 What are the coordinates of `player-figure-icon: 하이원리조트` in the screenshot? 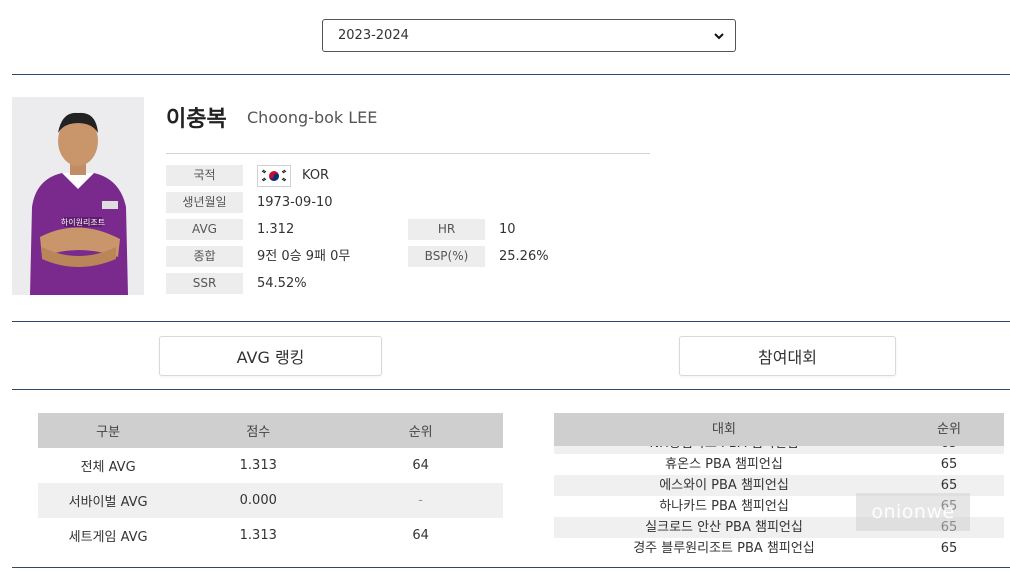 It's located at (78, 196).